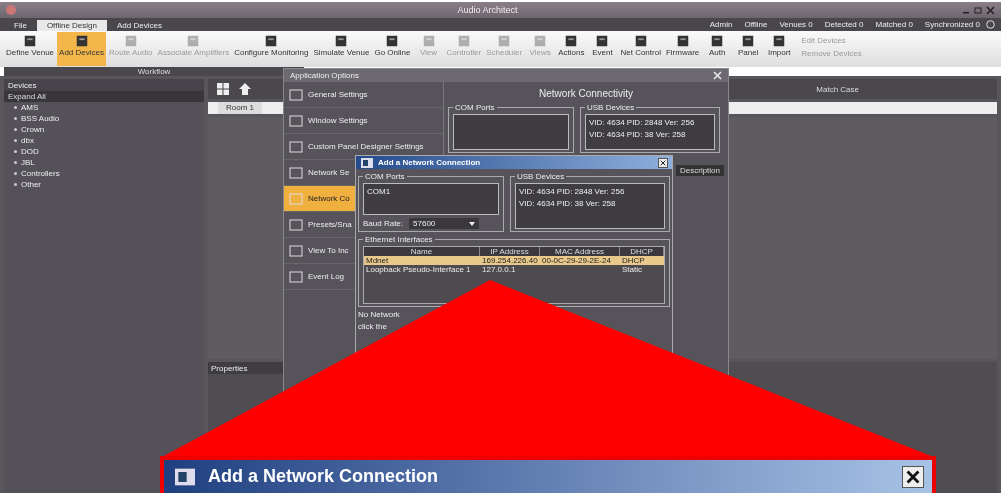 The width and height of the screenshot is (1001, 493). I want to click on field-label: Baud Rate:, so click(383, 223).